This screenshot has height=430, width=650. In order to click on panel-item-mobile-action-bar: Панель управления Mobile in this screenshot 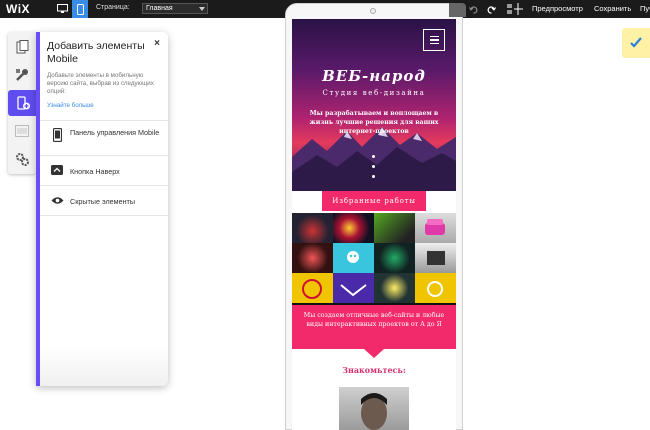, I will do `click(104, 135)`.